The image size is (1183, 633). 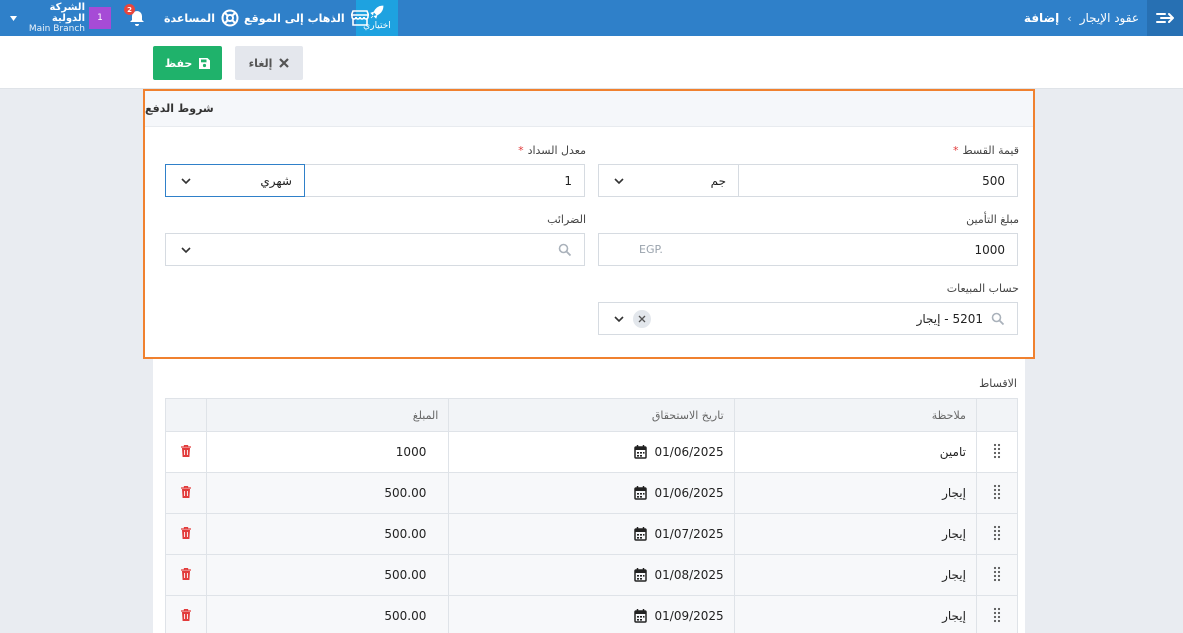 I want to click on save-label: حفظ, so click(x=178, y=63).